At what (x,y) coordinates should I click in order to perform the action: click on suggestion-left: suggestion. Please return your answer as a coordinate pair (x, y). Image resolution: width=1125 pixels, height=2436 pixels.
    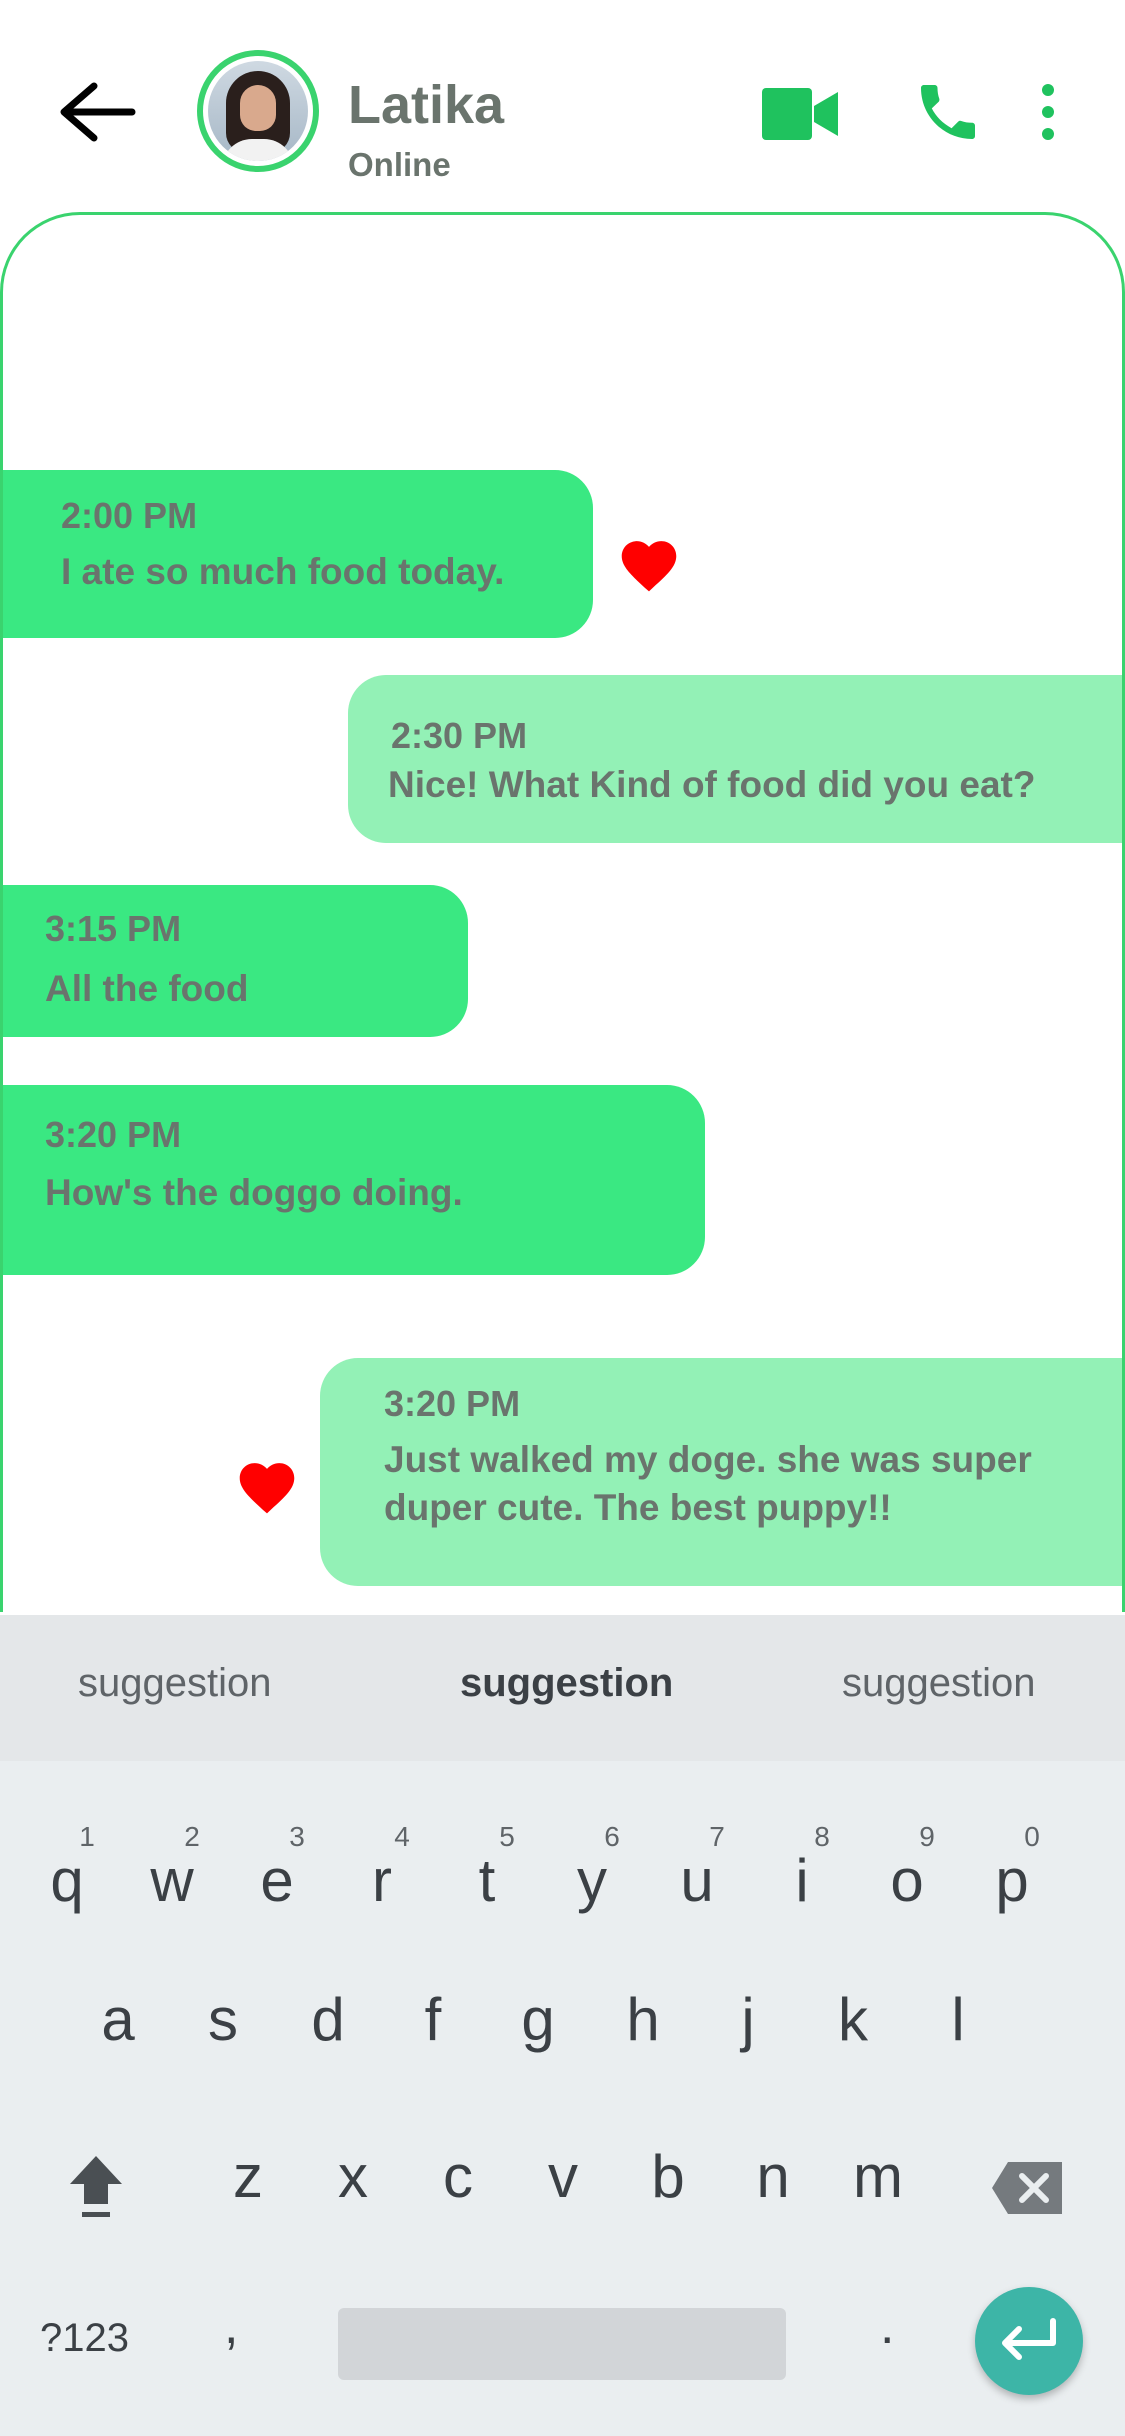
    Looking at the image, I should click on (174, 1683).